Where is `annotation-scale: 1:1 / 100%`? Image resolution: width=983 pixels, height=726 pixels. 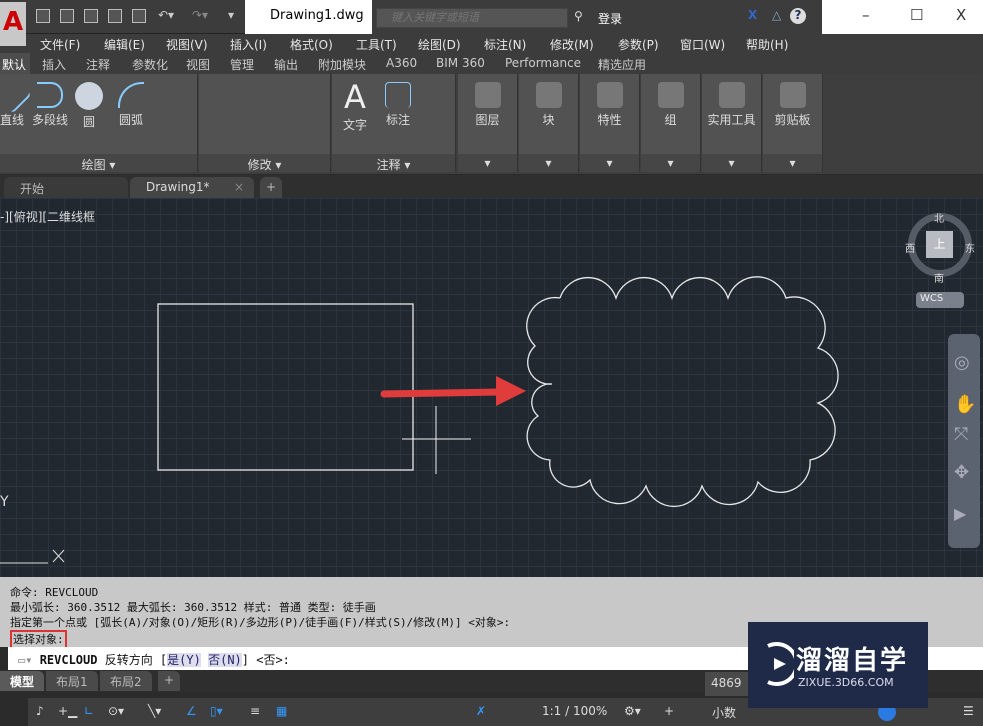 annotation-scale: 1:1 / 100% is located at coordinates (574, 711).